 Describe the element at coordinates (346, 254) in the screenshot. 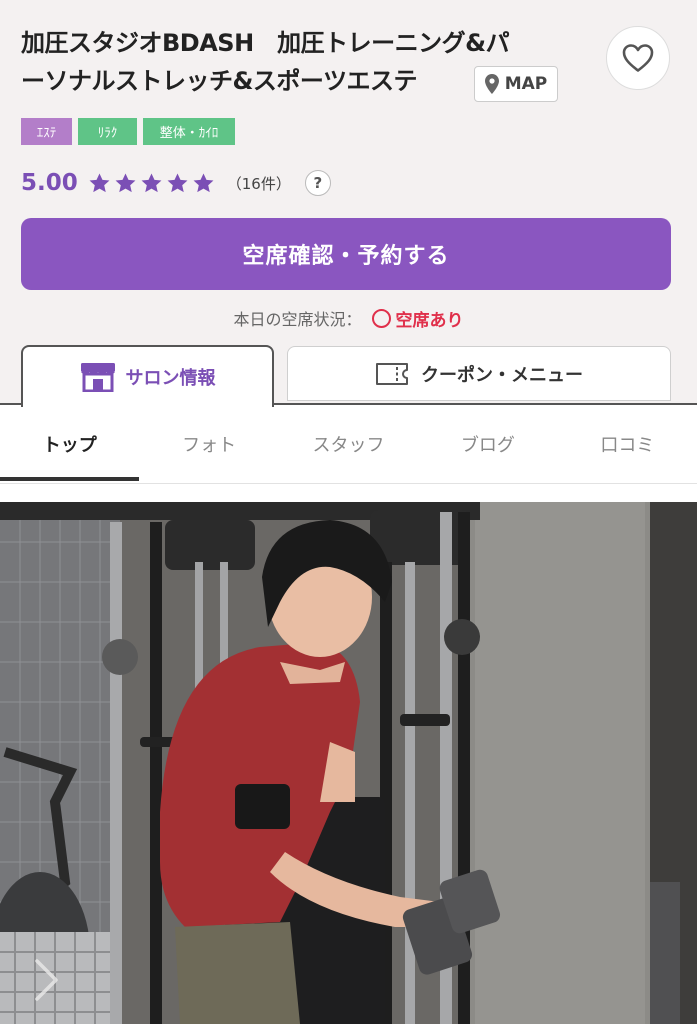

I see `reserve-button: 空席確認・予約する` at that location.